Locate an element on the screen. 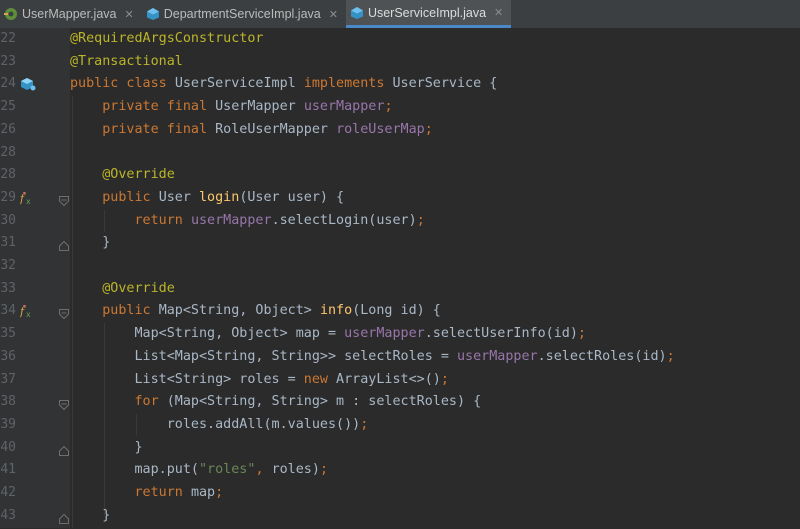  code-line: 40 } is located at coordinates (400, 448).